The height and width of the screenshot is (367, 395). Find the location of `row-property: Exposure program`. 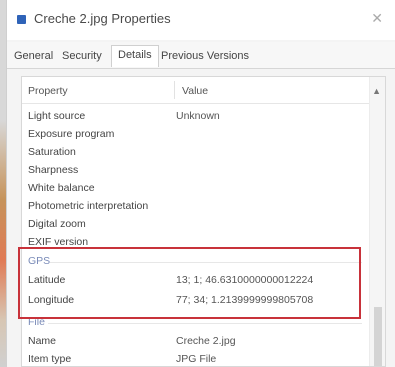

row-property: Exposure program is located at coordinates (71, 134).